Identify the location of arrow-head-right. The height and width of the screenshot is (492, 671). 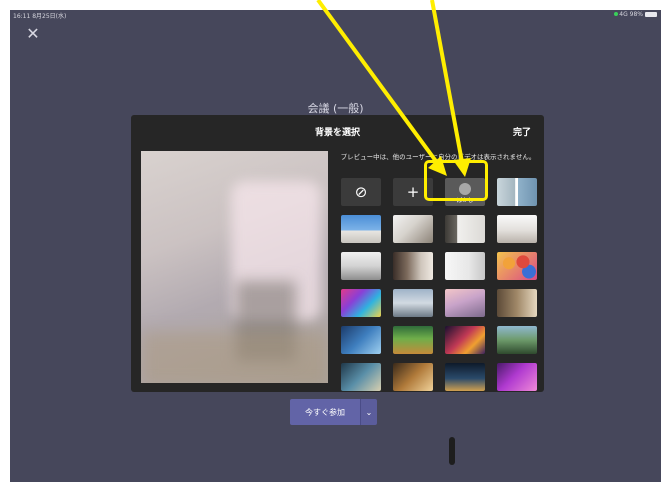
(462, 167).